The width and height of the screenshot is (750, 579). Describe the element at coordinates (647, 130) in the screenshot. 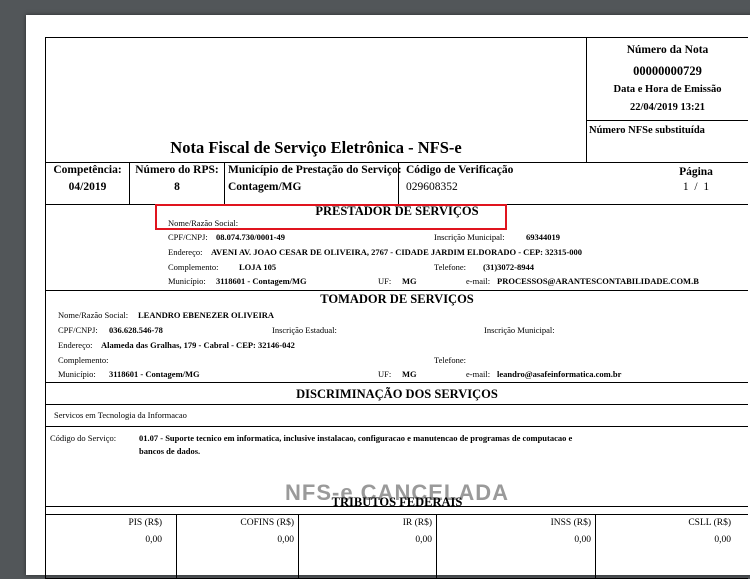

I see `nfse-substituida-label: Número NFSe substituída` at that location.